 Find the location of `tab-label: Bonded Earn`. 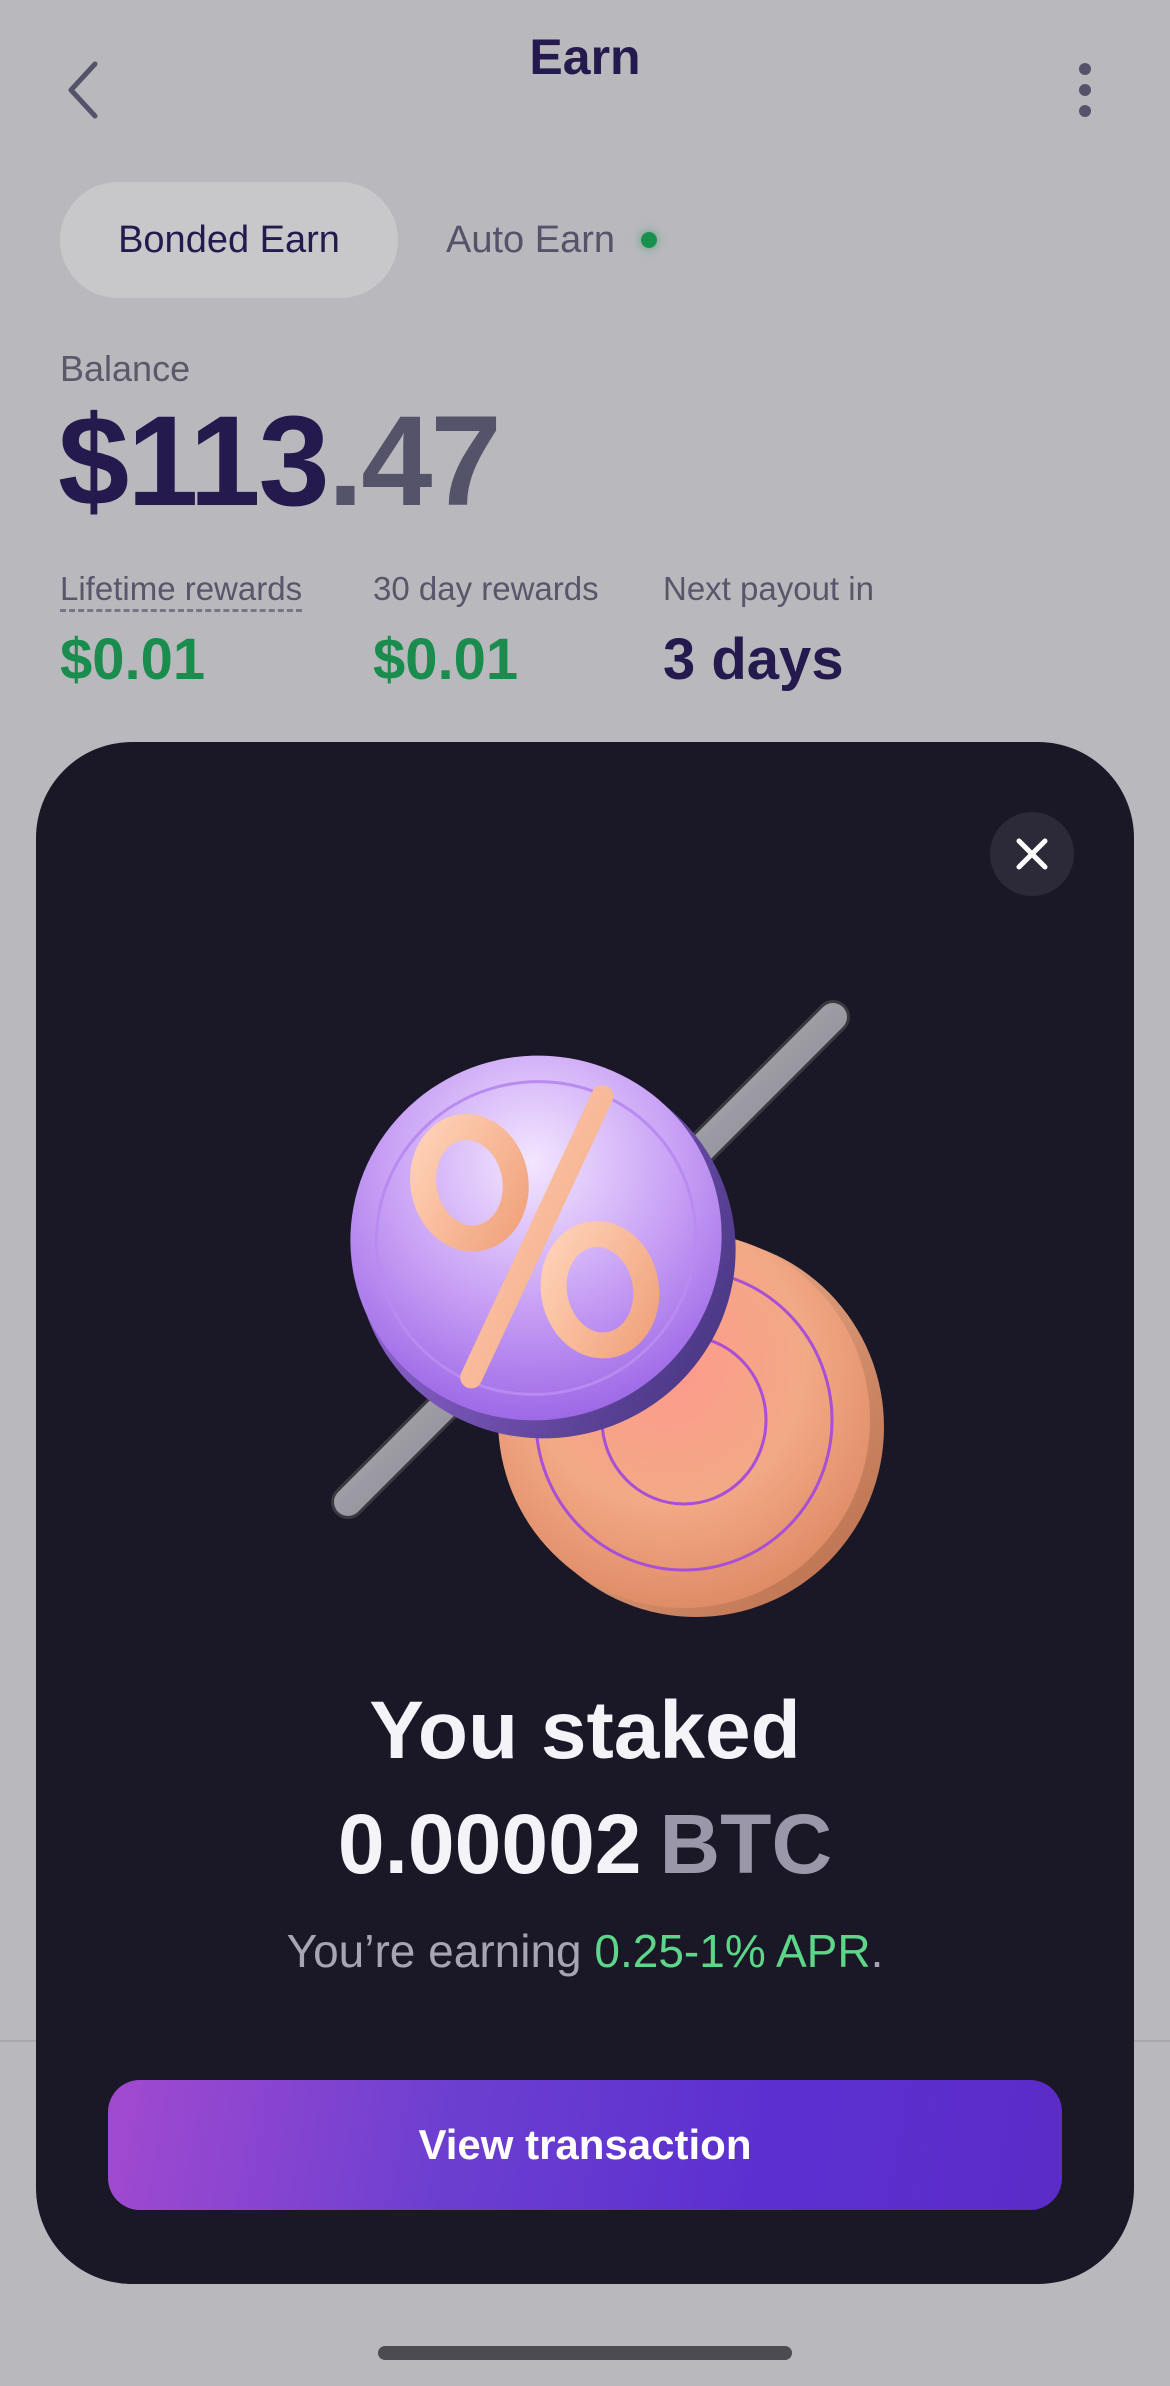

tab-label: Bonded Earn is located at coordinates (229, 239).